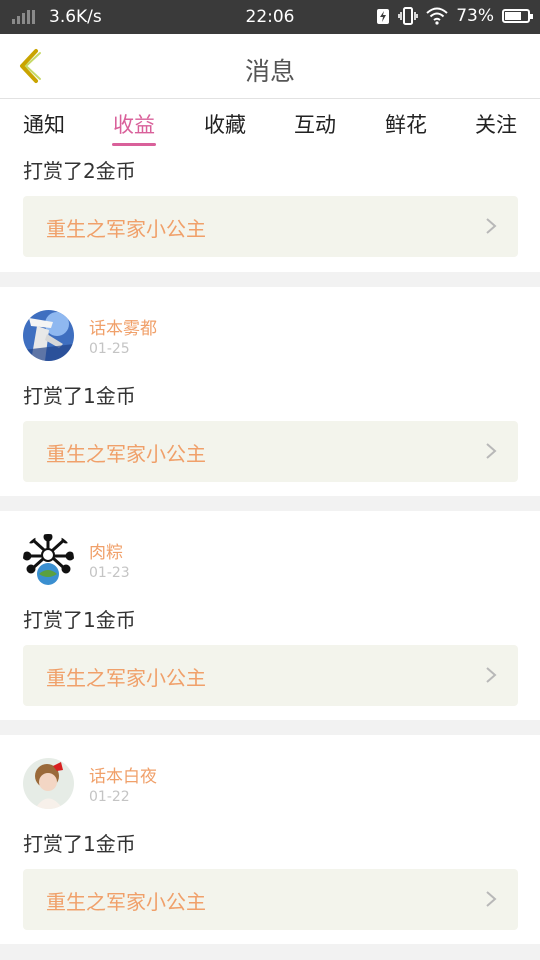 This screenshot has width=540, height=960. Describe the element at coordinates (270, 122) in the screenshot. I see `tab-bar: 通知 收益 收藏 互动 鲜花 关注` at that location.